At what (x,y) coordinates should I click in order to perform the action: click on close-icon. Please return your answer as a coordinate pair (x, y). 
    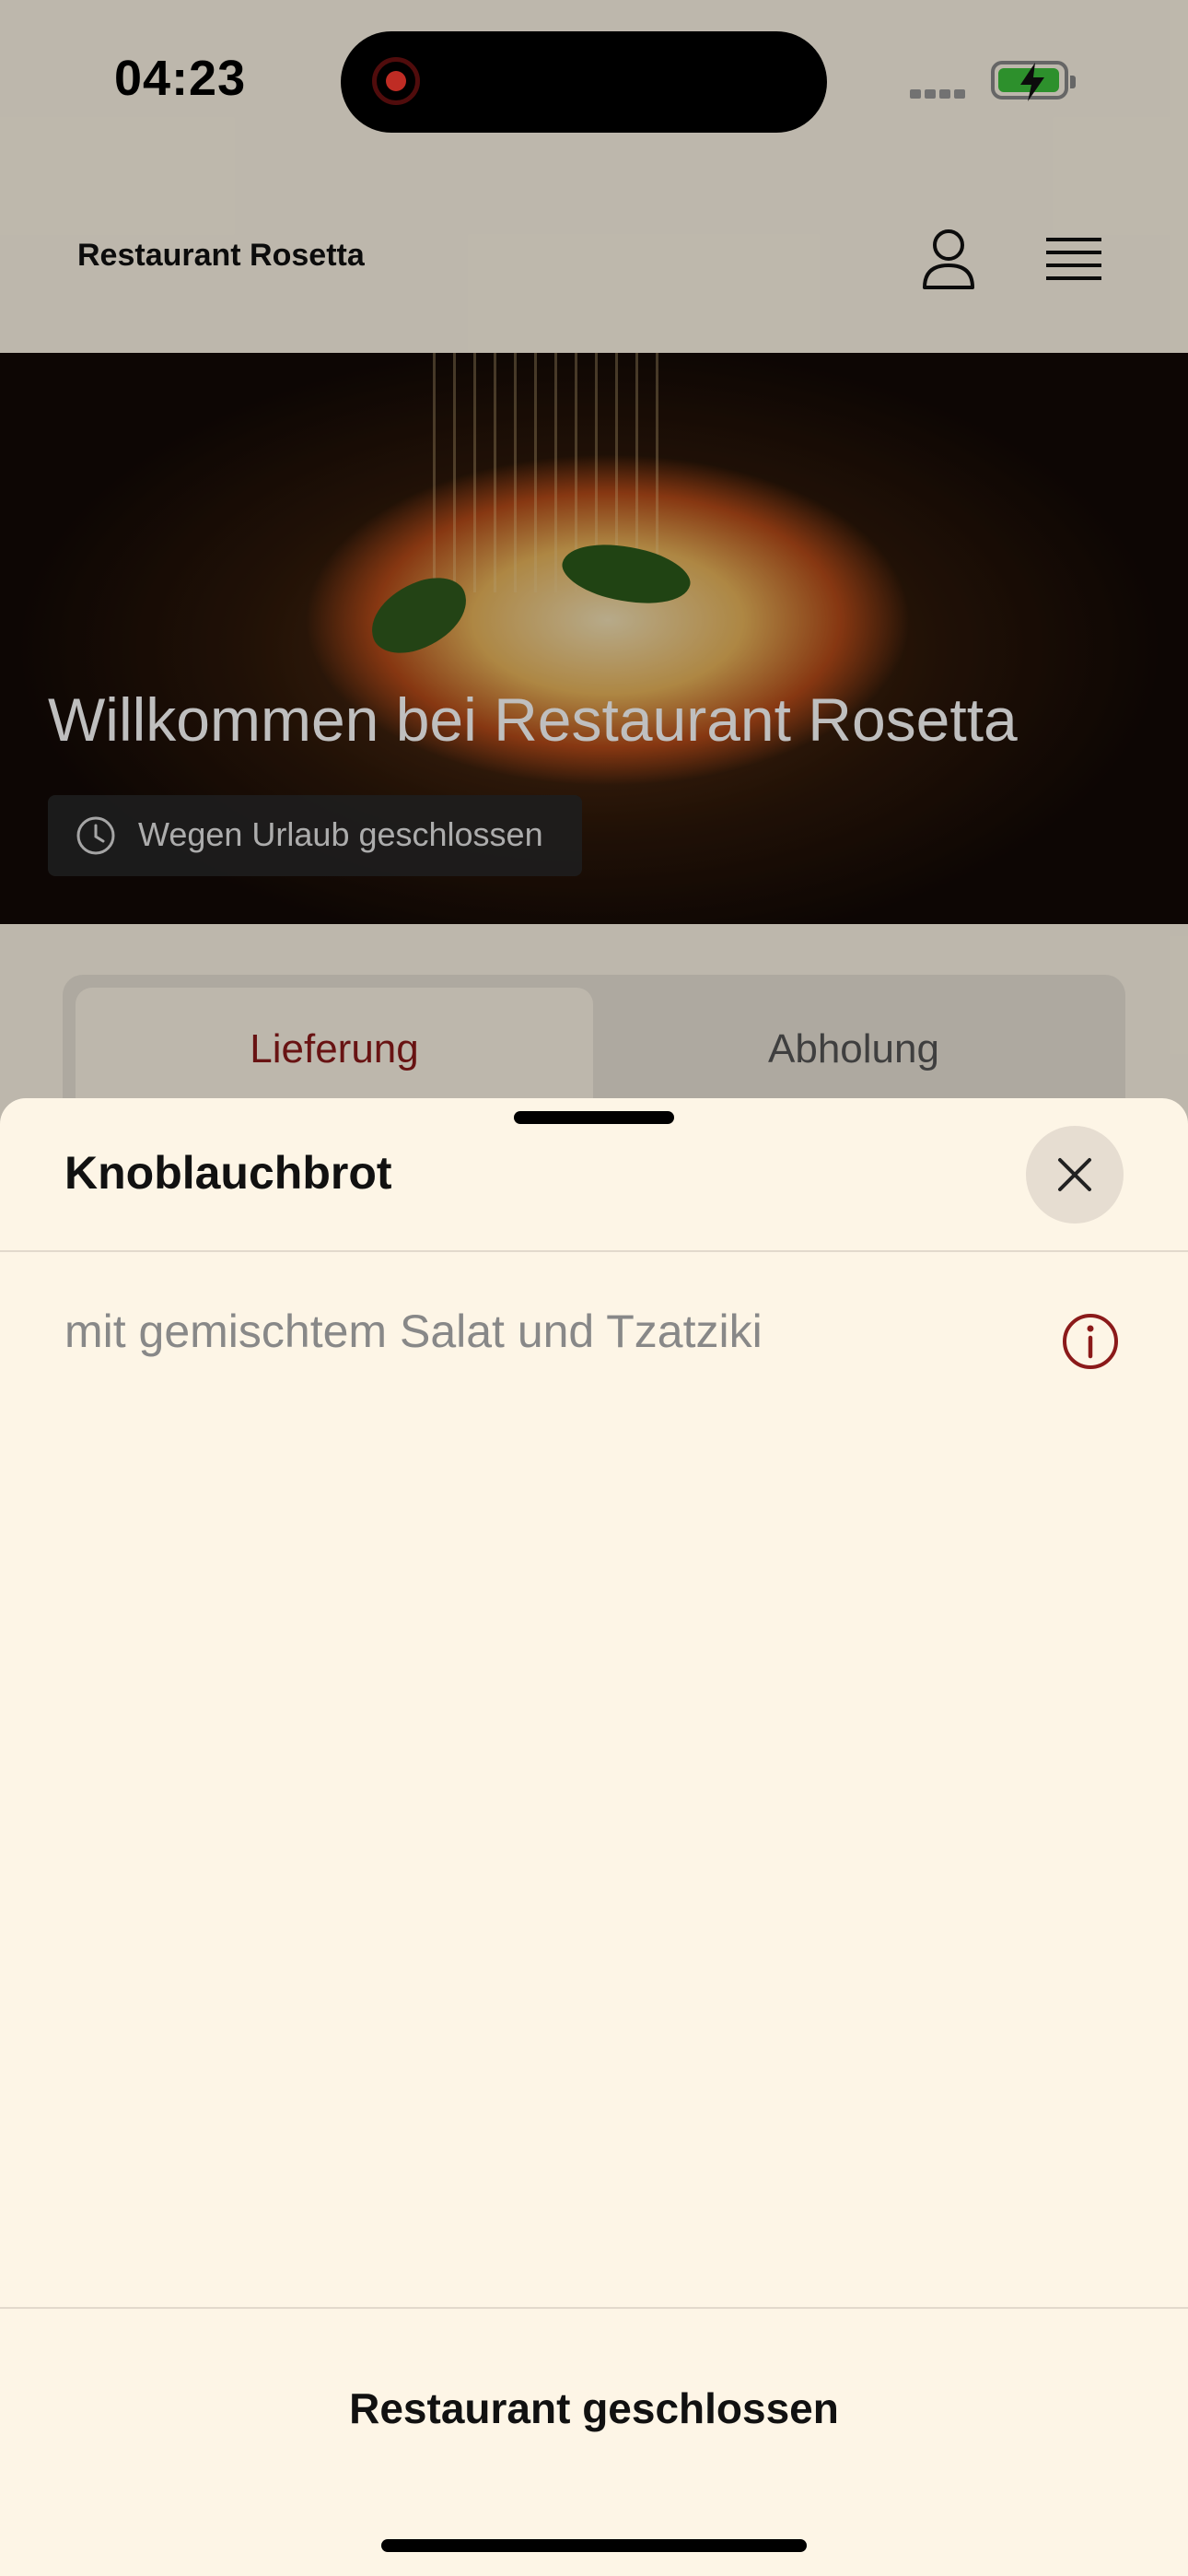
    Looking at the image, I should click on (1074, 1174).